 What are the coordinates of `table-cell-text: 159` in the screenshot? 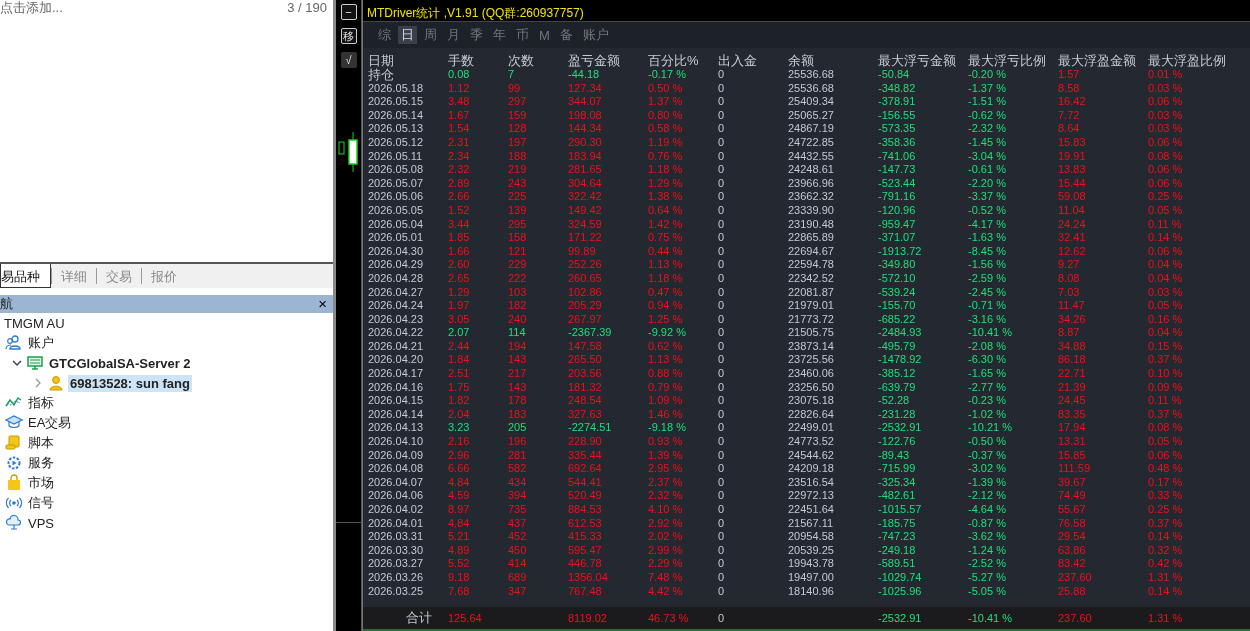 It's located at (518, 115).